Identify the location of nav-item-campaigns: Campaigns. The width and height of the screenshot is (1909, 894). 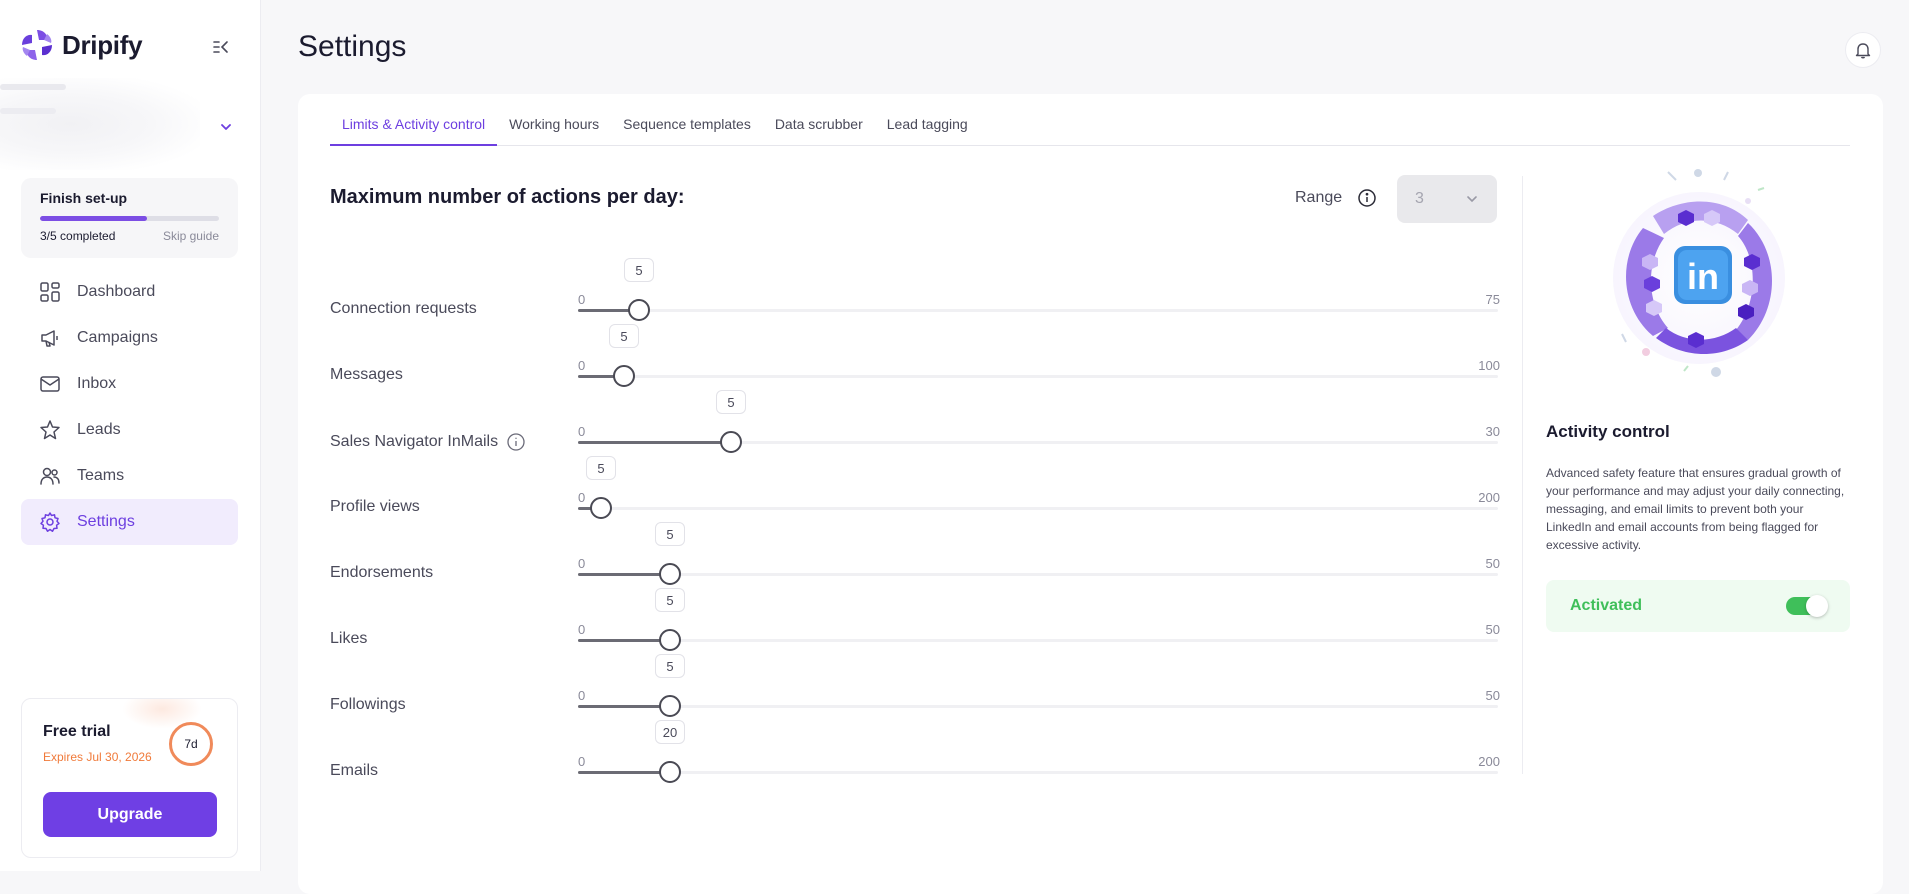
(129, 338).